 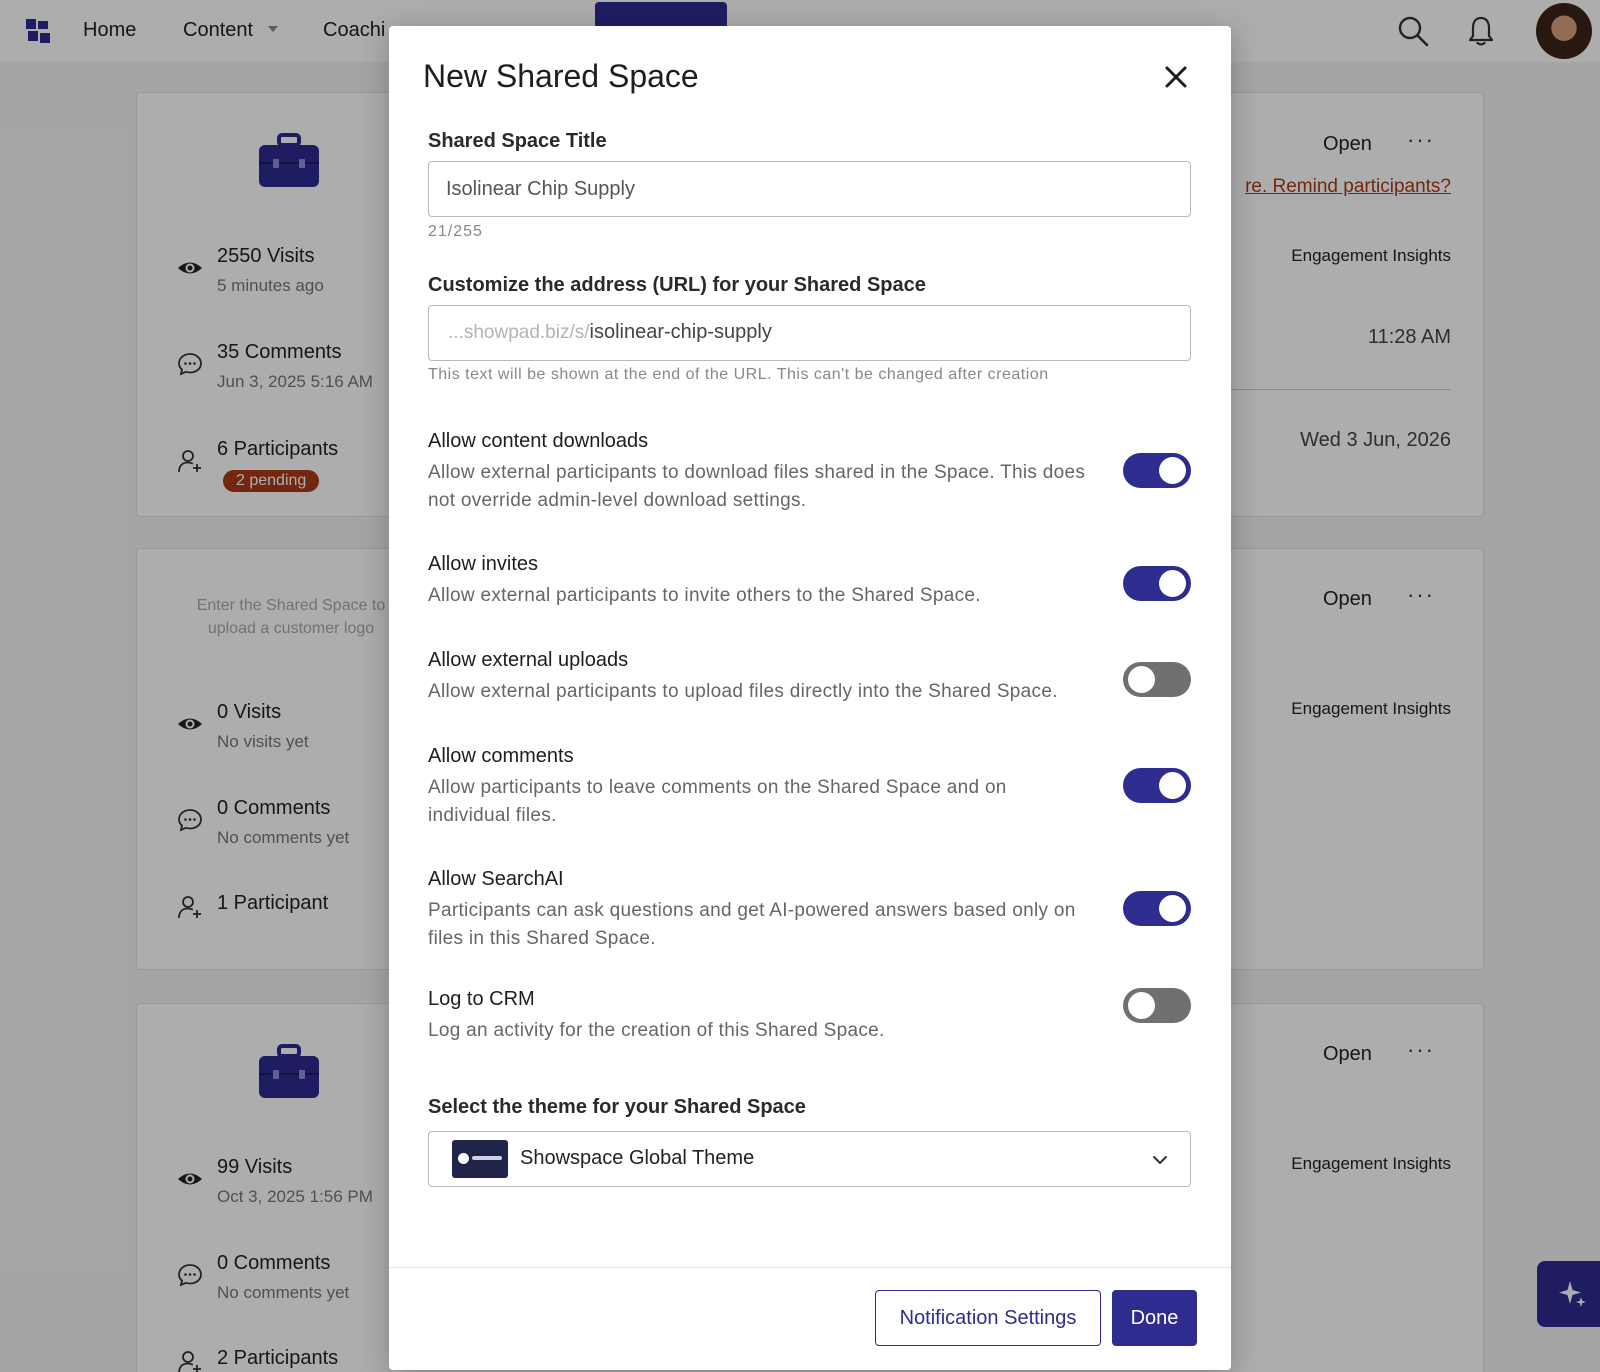 What do you see at coordinates (1157, 908) in the screenshot?
I see `searchai-toggle` at bounding box center [1157, 908].